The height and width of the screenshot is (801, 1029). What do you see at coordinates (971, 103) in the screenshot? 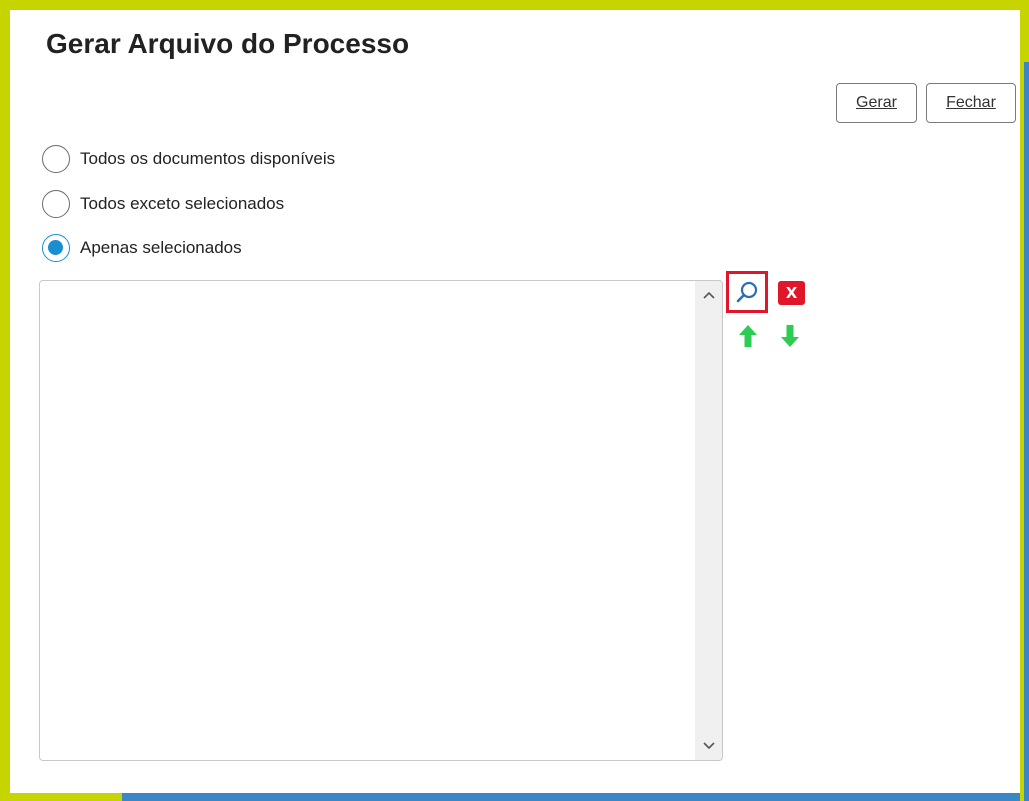
I see `fechar-button: Fechar` at bounding box center [971, 103].